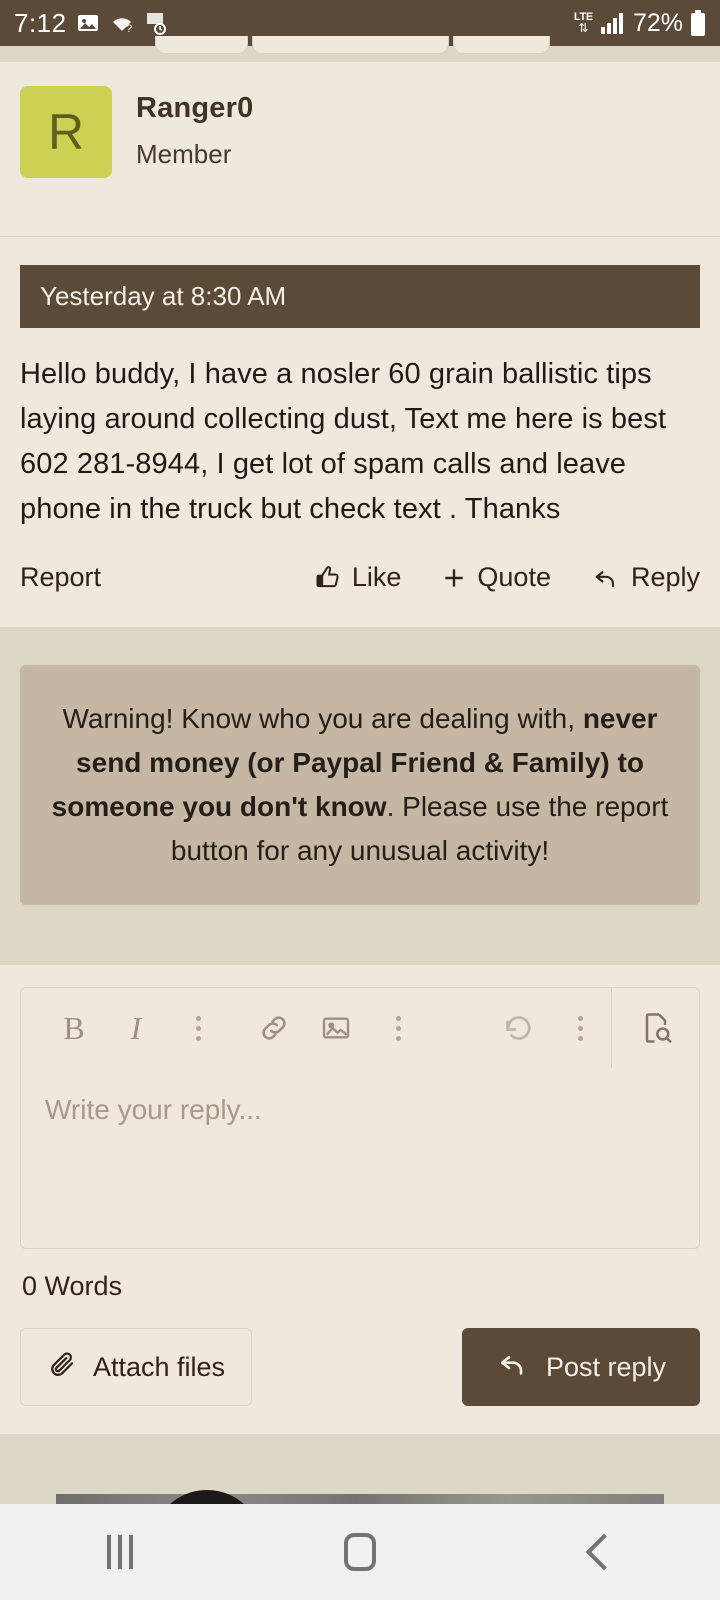 This screenshot has width=720, height=1600. What do you see at coordinates (136, 1028) in the screenshot?
I see `italic-icon: I` at bounding box center [136, 1028].